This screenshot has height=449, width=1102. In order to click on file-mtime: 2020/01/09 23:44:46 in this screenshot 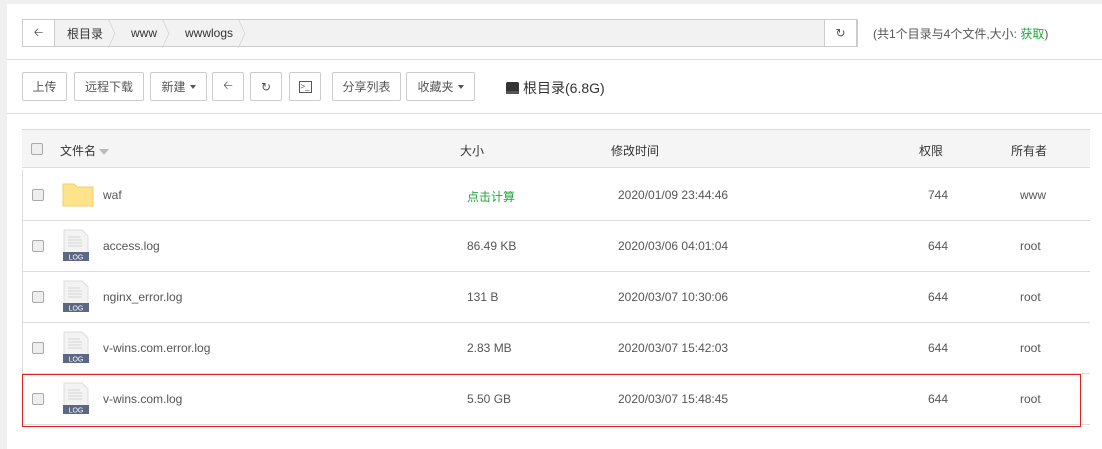, I will do `click(673, 195)`.